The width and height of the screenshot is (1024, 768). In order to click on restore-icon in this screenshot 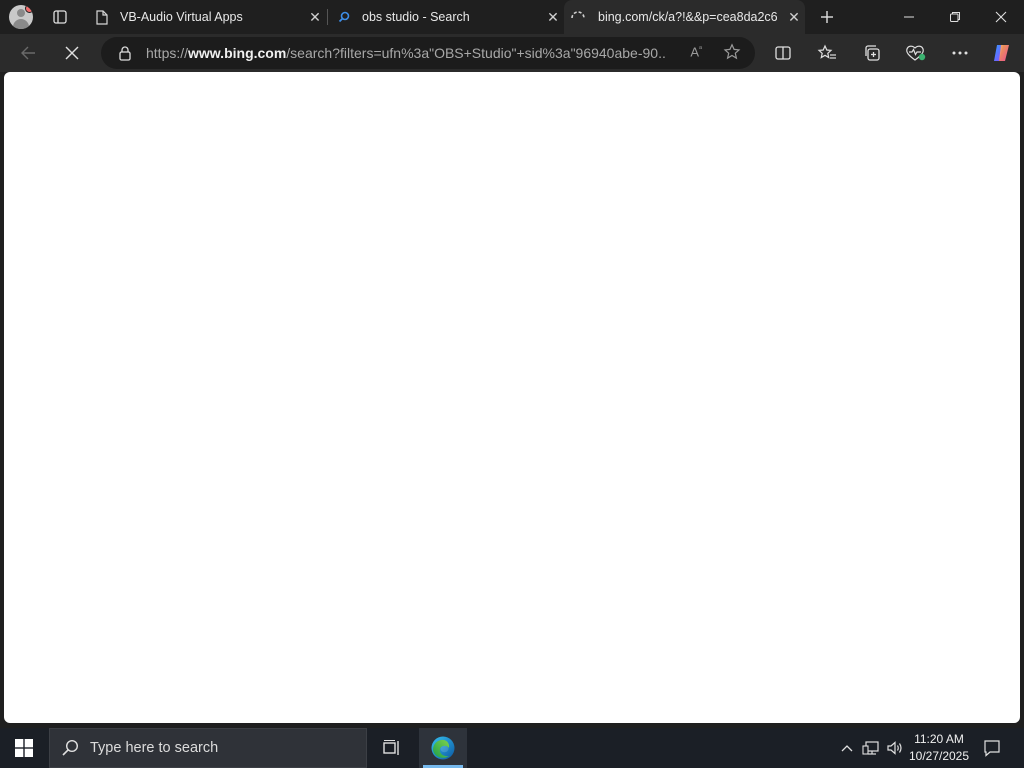, I will do `click(955, 17)`.